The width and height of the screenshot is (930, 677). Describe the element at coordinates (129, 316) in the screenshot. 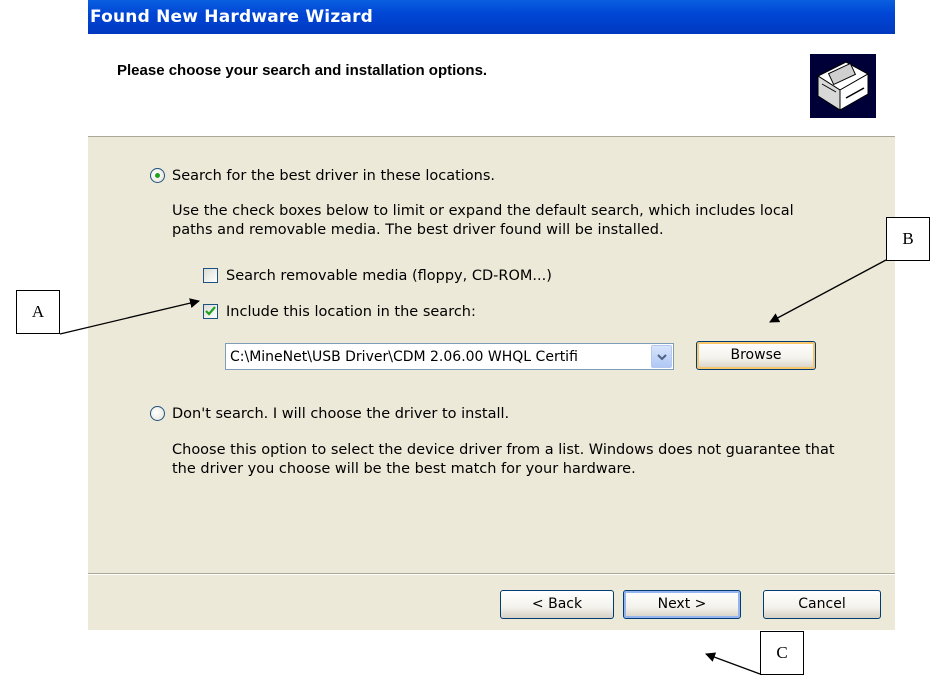

I see `arrow-a` at that location.